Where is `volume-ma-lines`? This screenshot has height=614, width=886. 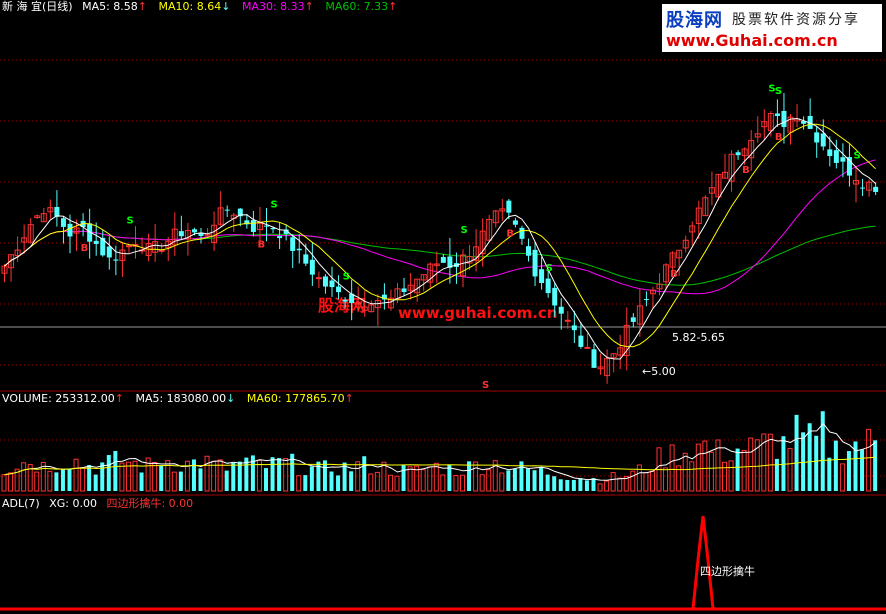
volume-ma-lines is located at coordinates (440, 451).